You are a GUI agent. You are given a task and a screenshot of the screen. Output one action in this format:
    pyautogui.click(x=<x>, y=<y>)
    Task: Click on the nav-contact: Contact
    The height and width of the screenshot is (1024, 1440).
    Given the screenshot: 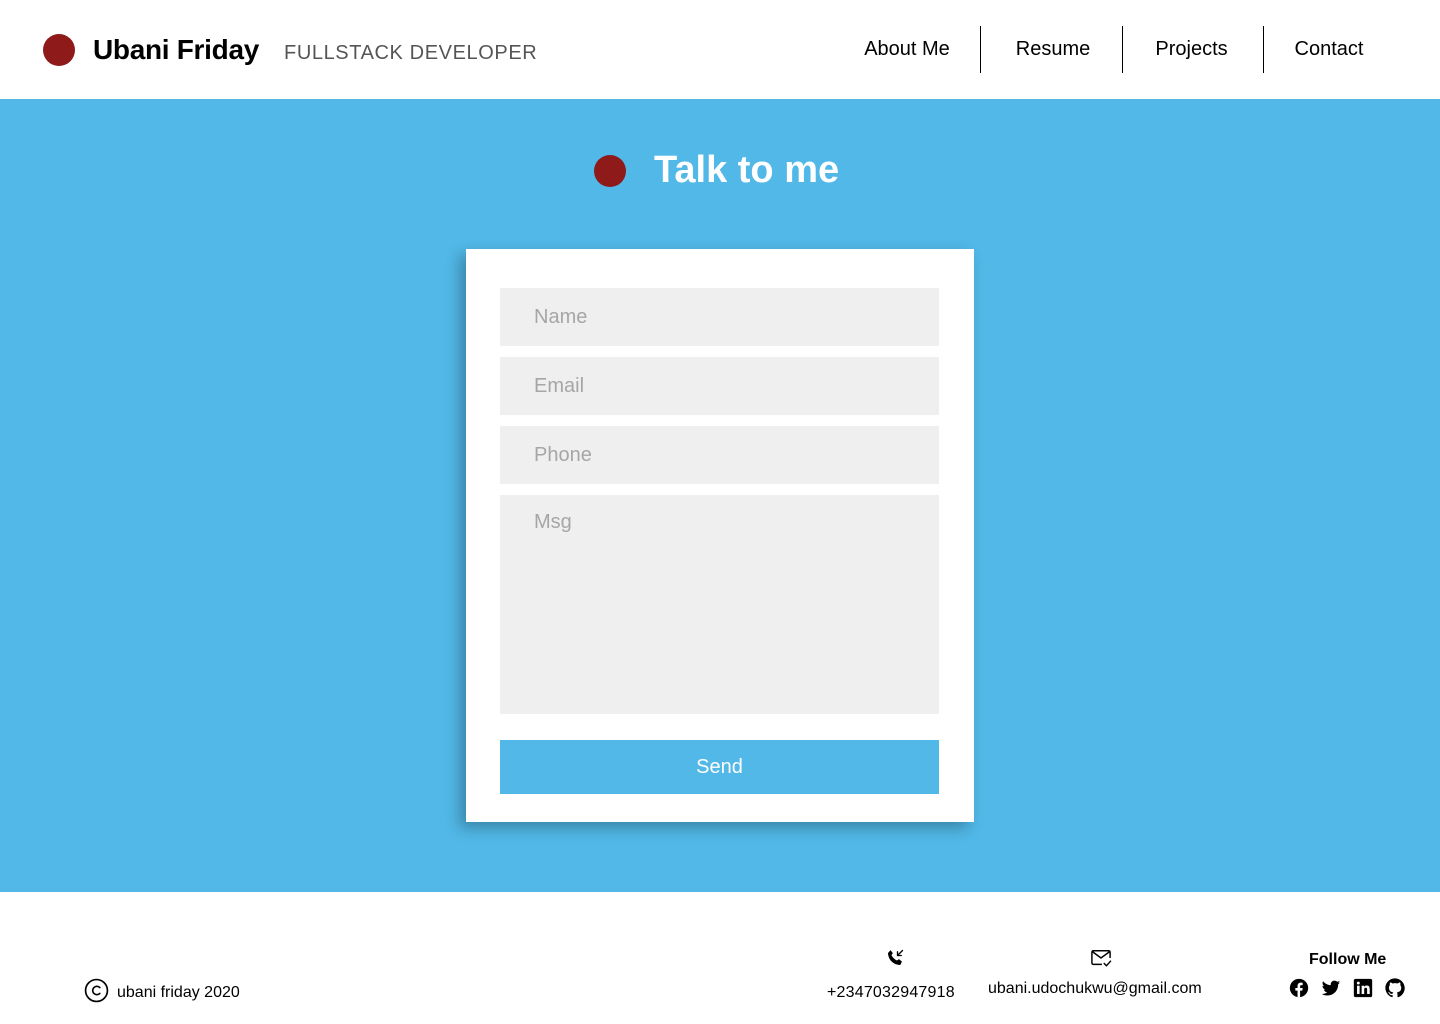 What is the action you would take?
    pyautogui.click(x=1329, y=49)
    